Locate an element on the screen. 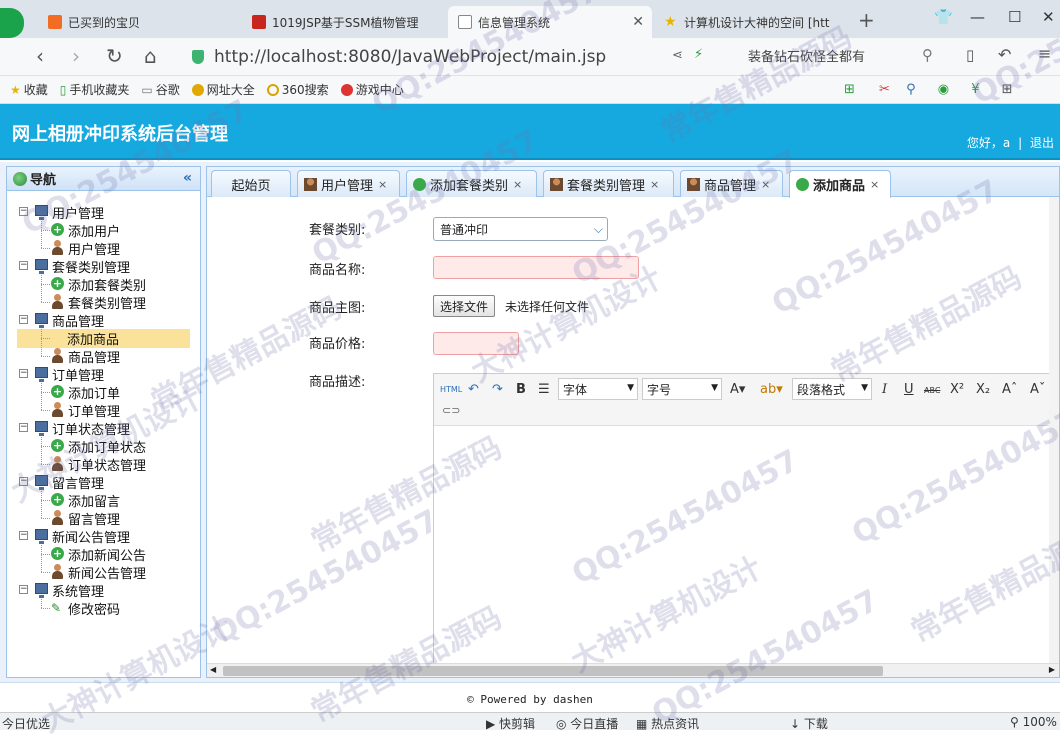 The height and width of the screenshot is (741, 1060). nav-item: 留言管理 is located at coordinates (103, 518).